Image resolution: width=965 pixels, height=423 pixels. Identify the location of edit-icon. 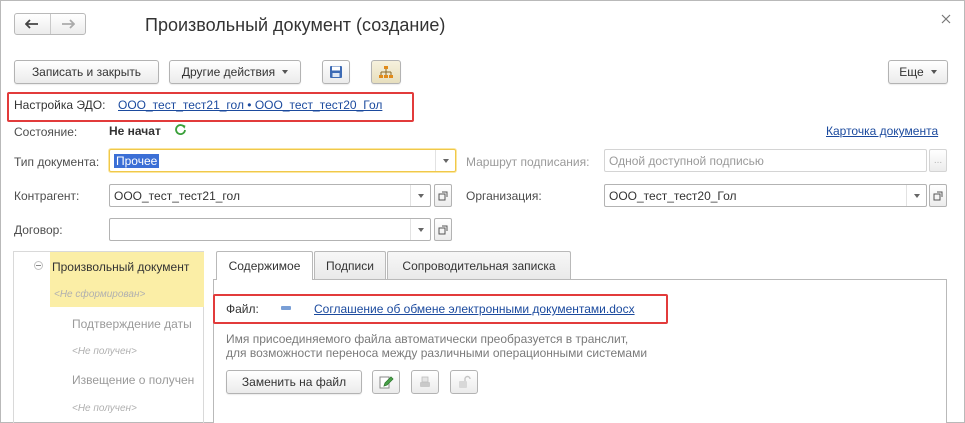
(386, 382).